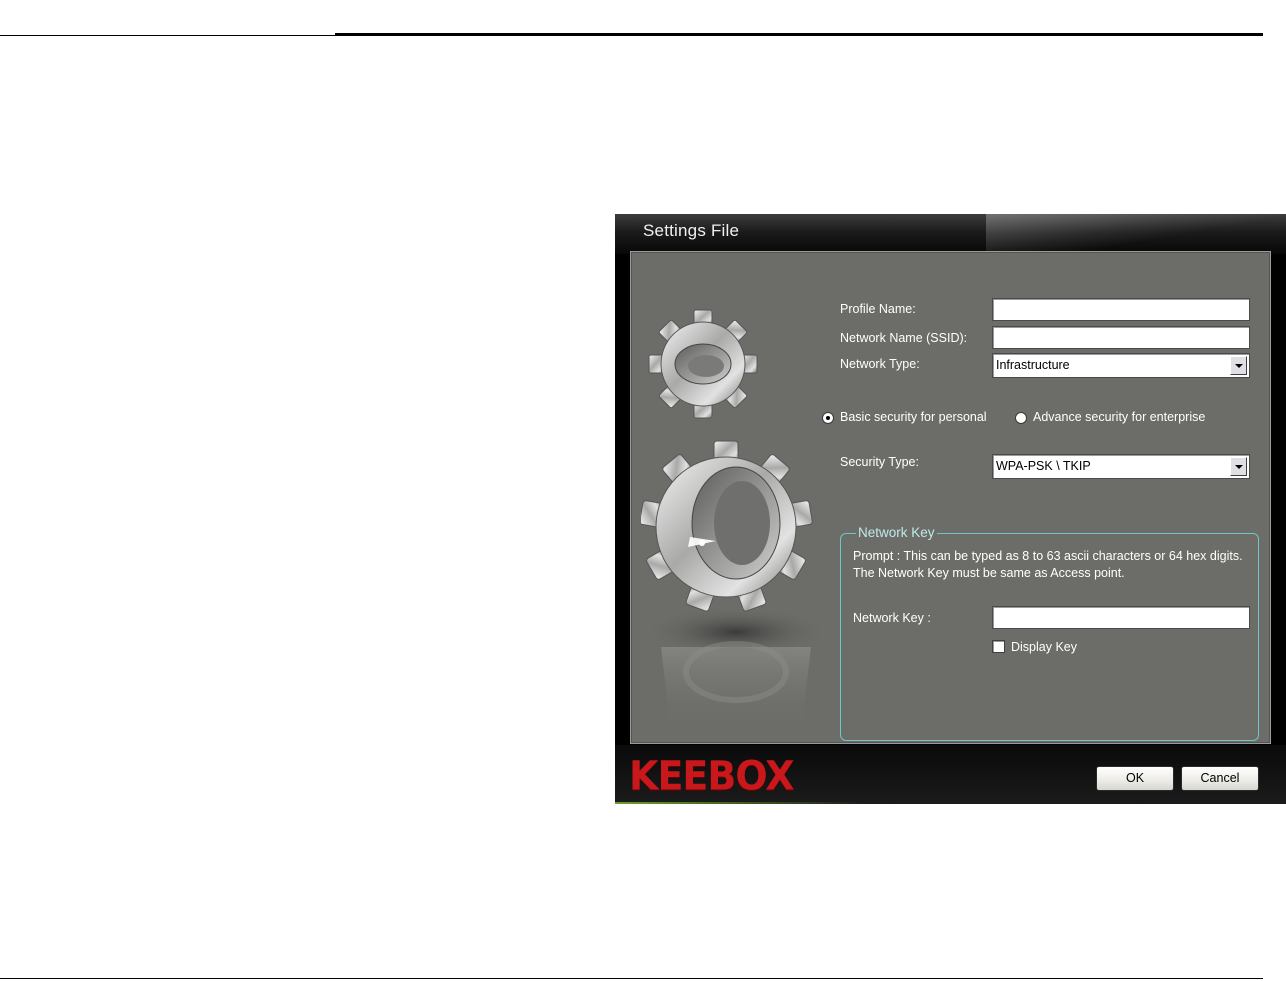 The height and width of the screenshot is (981, 1286). What do you see at coordinates (167, 35) in the screenshot?
I see `header-rule-thin` at bounding box center [167, 35].